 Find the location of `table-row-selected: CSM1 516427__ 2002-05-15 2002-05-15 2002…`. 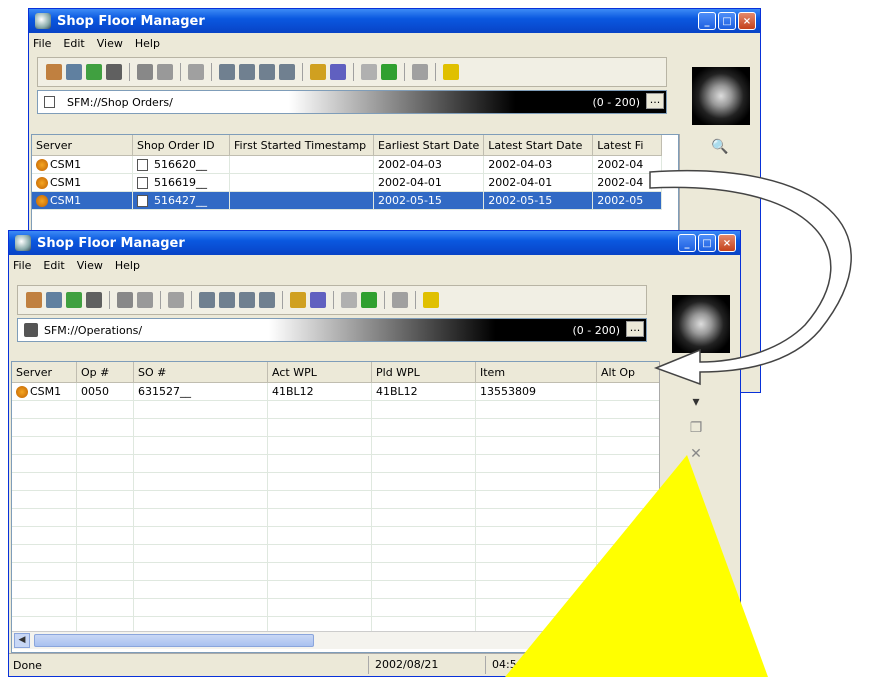

table-row-selected: CSM1 516427__ 2002-05-15 2002-05-15 2002… is located at coordinates (347, 200).